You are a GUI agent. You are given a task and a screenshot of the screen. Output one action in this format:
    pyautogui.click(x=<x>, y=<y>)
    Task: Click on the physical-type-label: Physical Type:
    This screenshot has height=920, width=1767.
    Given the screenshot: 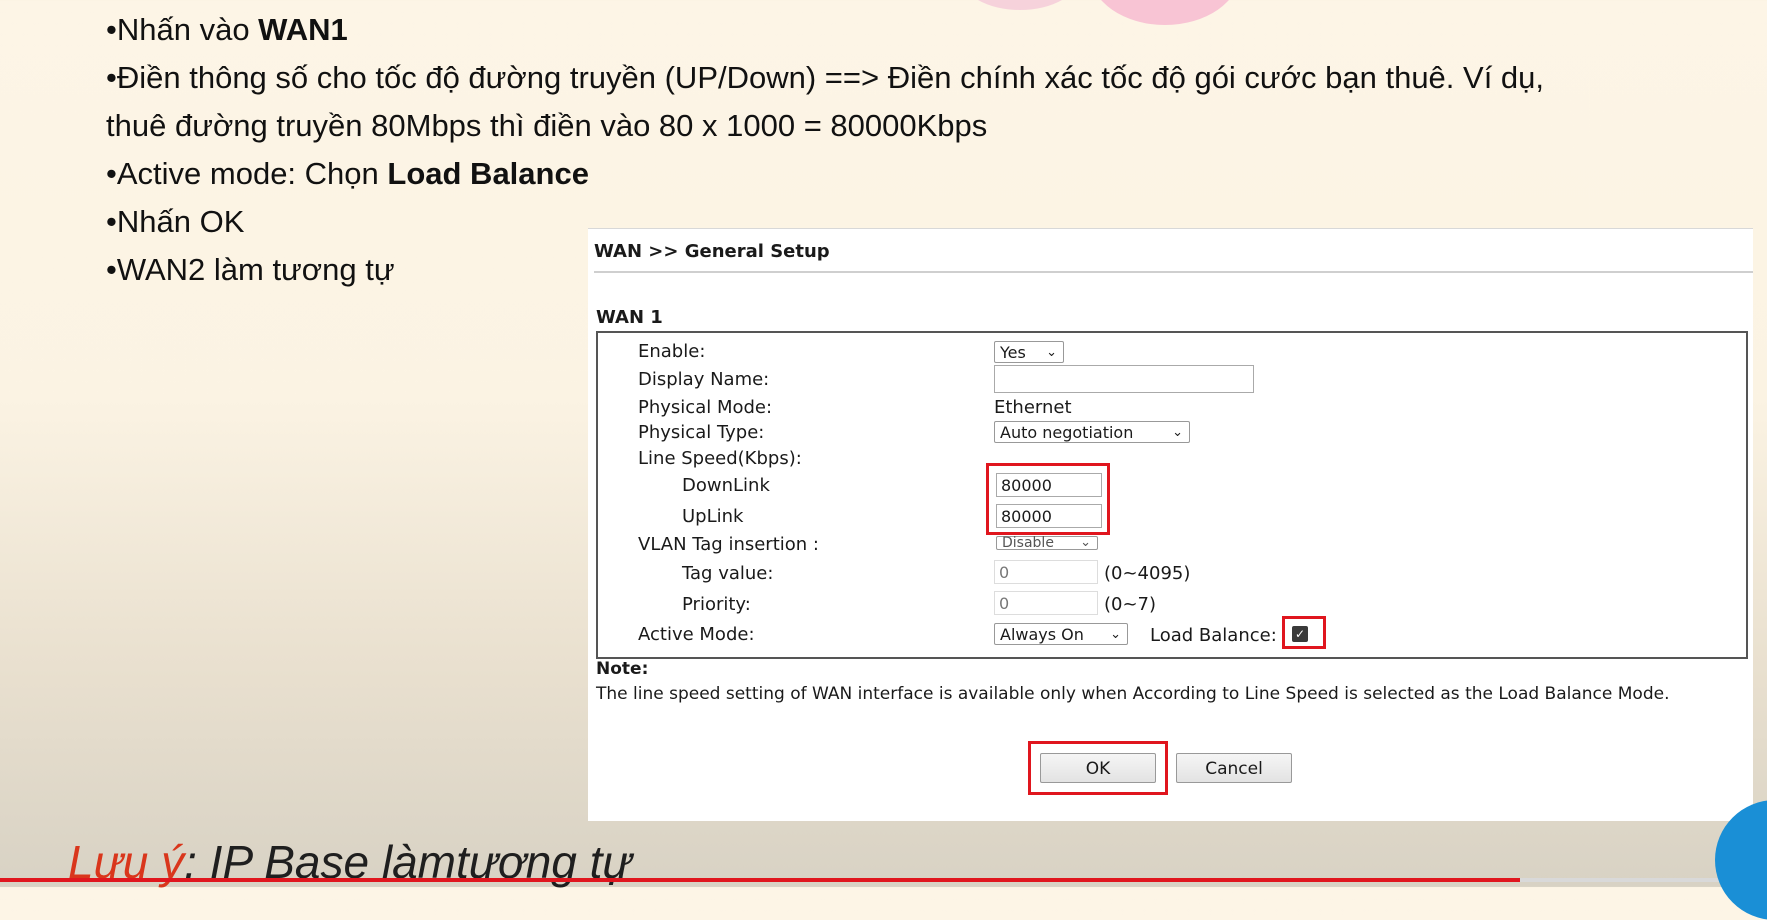 What is the action you would take?
    pyautogui.click(x=701, y=432)
    